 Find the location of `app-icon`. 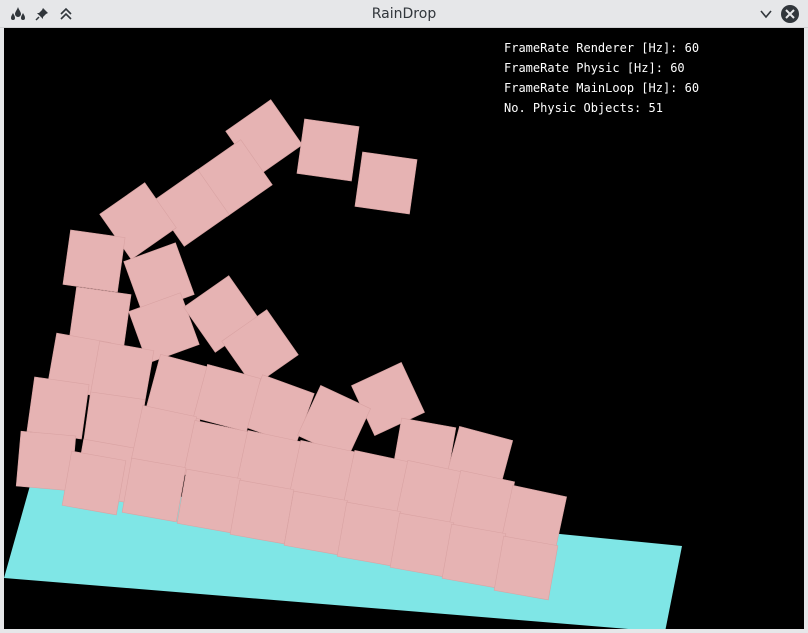

app-icon is located at coordinates (18, 14).